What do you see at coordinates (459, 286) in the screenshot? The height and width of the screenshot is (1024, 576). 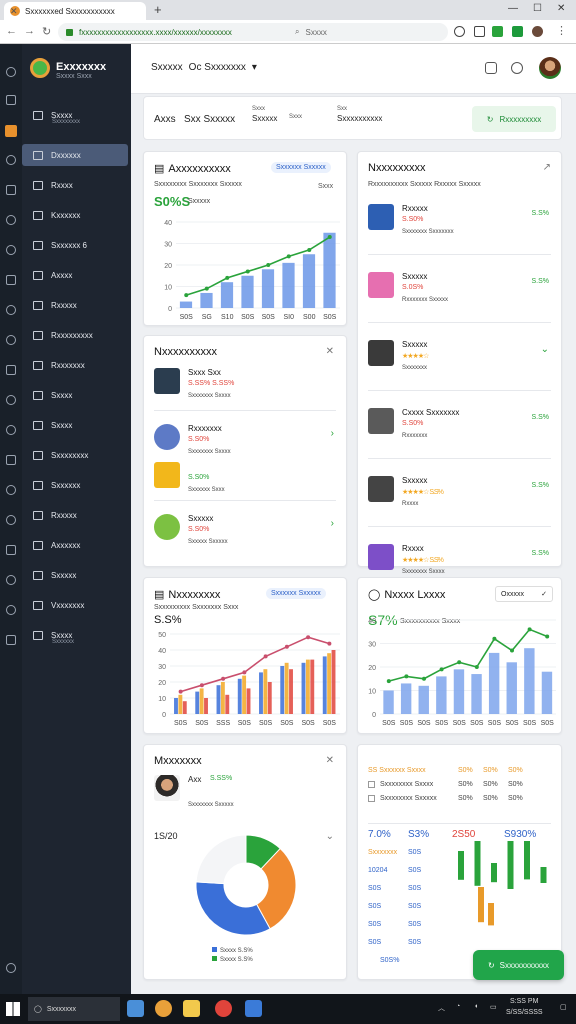 I see `list-item: Sxxxxx S.0S% Rxxxxxxx Sxxxxx S.S%` at bounding box center [459, 286].